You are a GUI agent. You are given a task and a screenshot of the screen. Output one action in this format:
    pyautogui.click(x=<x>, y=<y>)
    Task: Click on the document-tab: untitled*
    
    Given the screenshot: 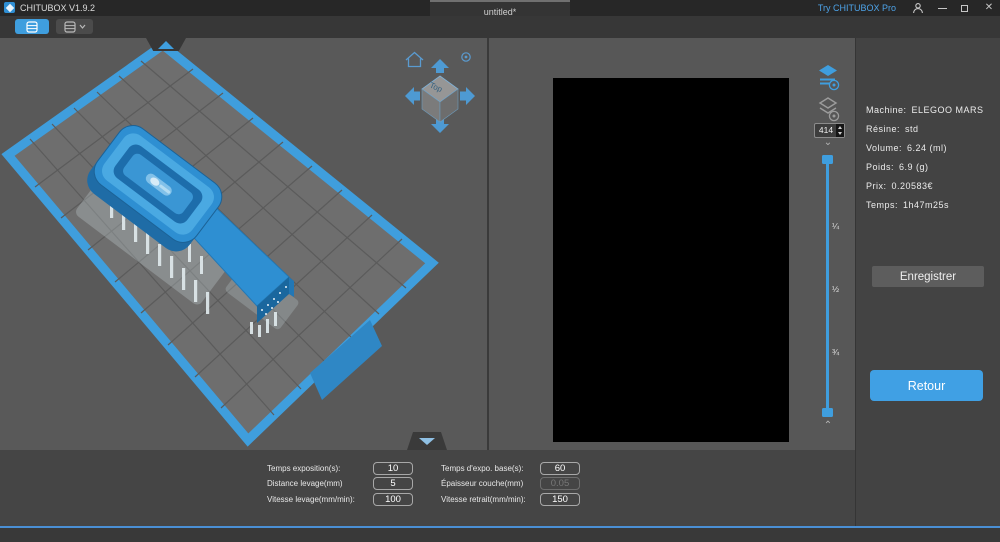 What is the action you would take?
    pyautogui.click(x=500, y=8)
    